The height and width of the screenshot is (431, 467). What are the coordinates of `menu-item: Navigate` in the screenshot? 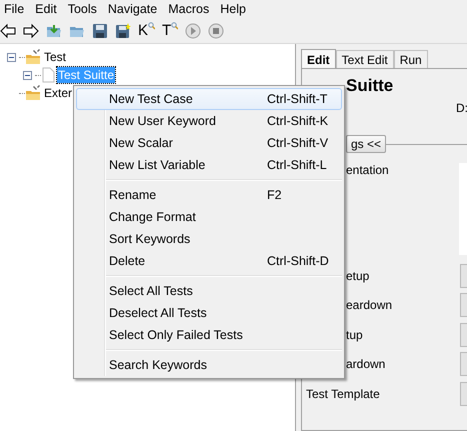 It's located at (135, 9).